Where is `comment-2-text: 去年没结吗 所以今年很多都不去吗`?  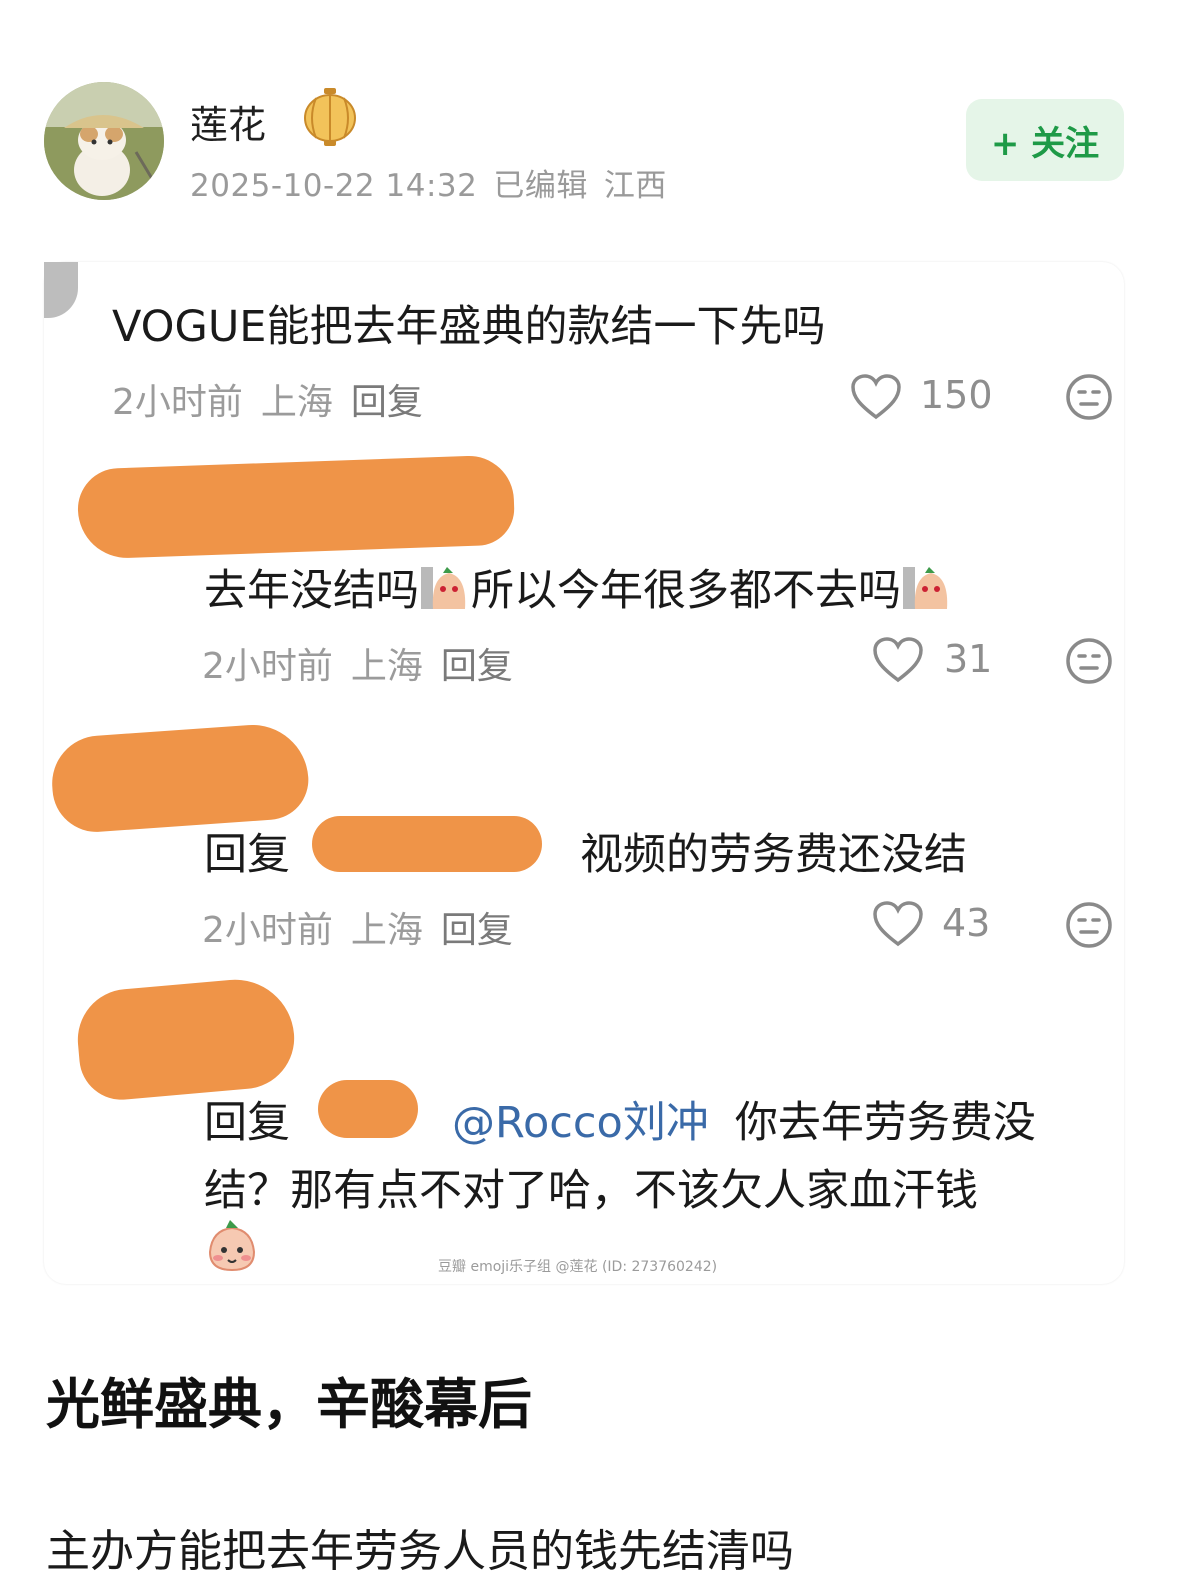
comment-2-text: 去年没结吗 所以今年很多都不去吗 is located at coordinates (578, 587).